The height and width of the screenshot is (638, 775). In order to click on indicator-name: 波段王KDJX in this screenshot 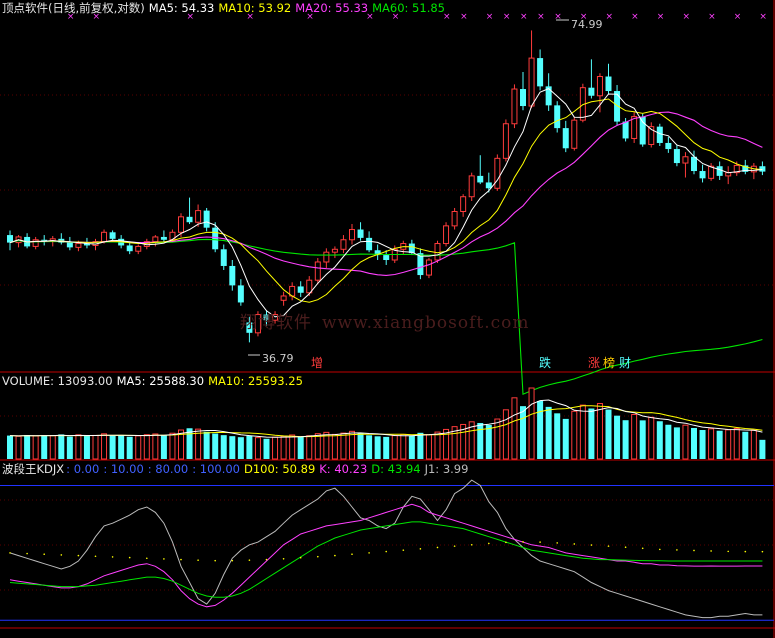, I will do `click(33, 469)`.